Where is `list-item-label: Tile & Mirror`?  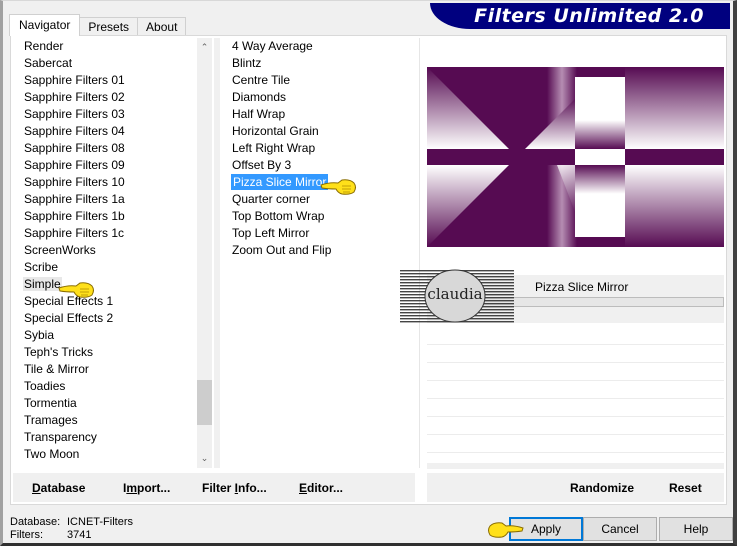
list-item-label: Tile & Mirror is located at coordinates (56, 369).